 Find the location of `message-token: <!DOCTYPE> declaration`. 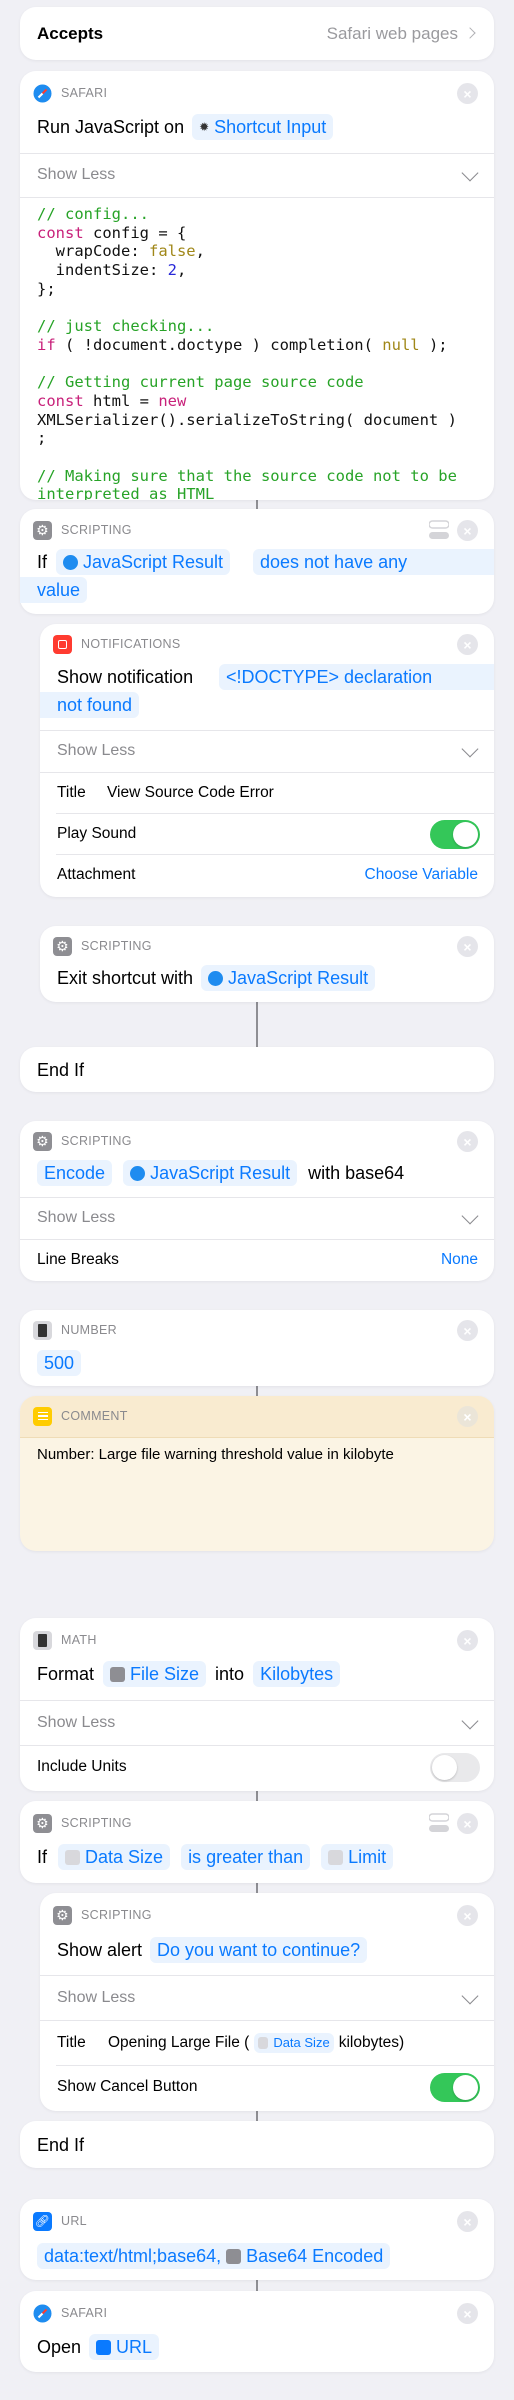

message-token: <!DOCTYPE> declaration is located at coordinates (356, 677).